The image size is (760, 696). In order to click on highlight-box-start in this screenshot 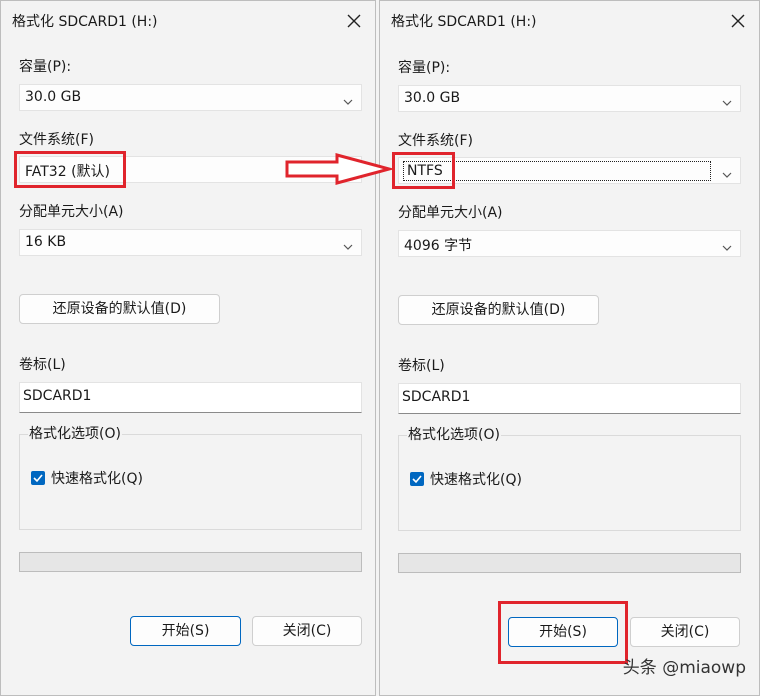, I will do `click(563, 632)`.